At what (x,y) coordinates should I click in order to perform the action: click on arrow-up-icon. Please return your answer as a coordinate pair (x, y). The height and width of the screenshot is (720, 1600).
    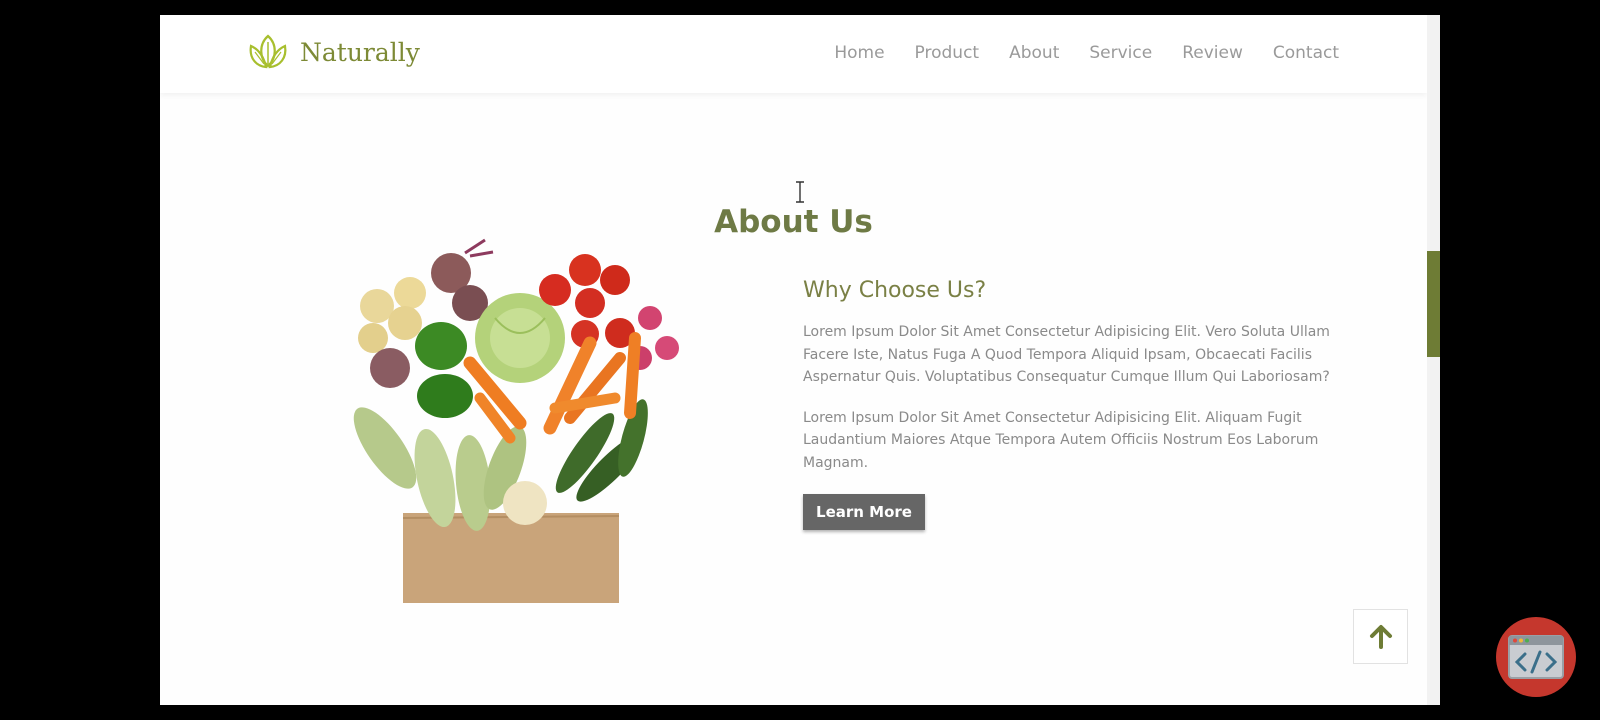
    Looking at the image, I should click on (1380, 636).